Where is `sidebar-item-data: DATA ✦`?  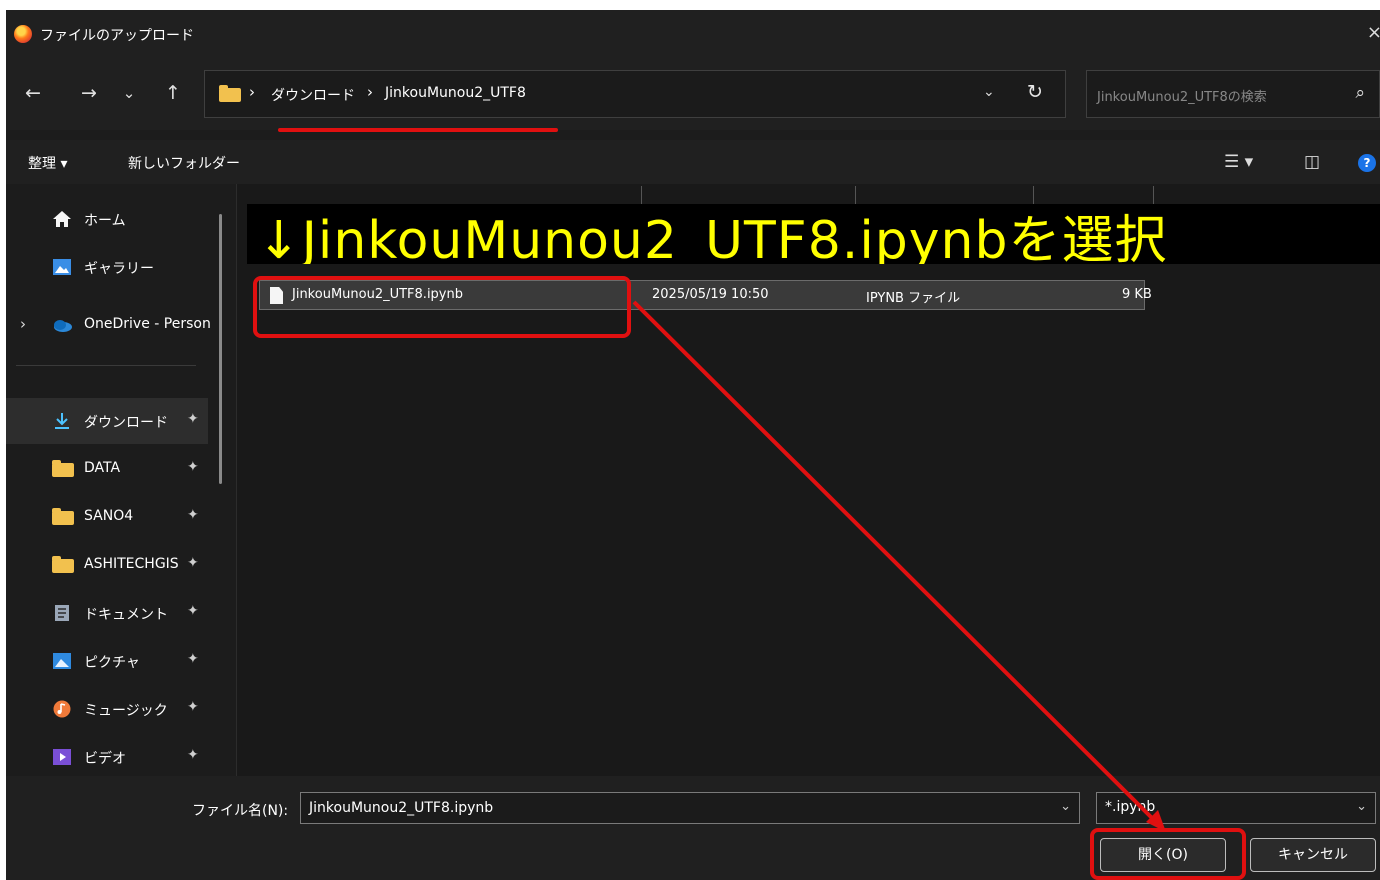 sidebar-item-data: DATA ✦ is located at coordinates (107, 469).